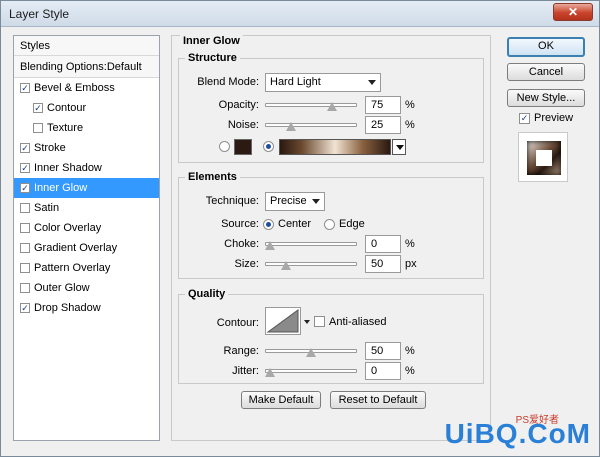  I want to click on size-slider, so click(311, 264).